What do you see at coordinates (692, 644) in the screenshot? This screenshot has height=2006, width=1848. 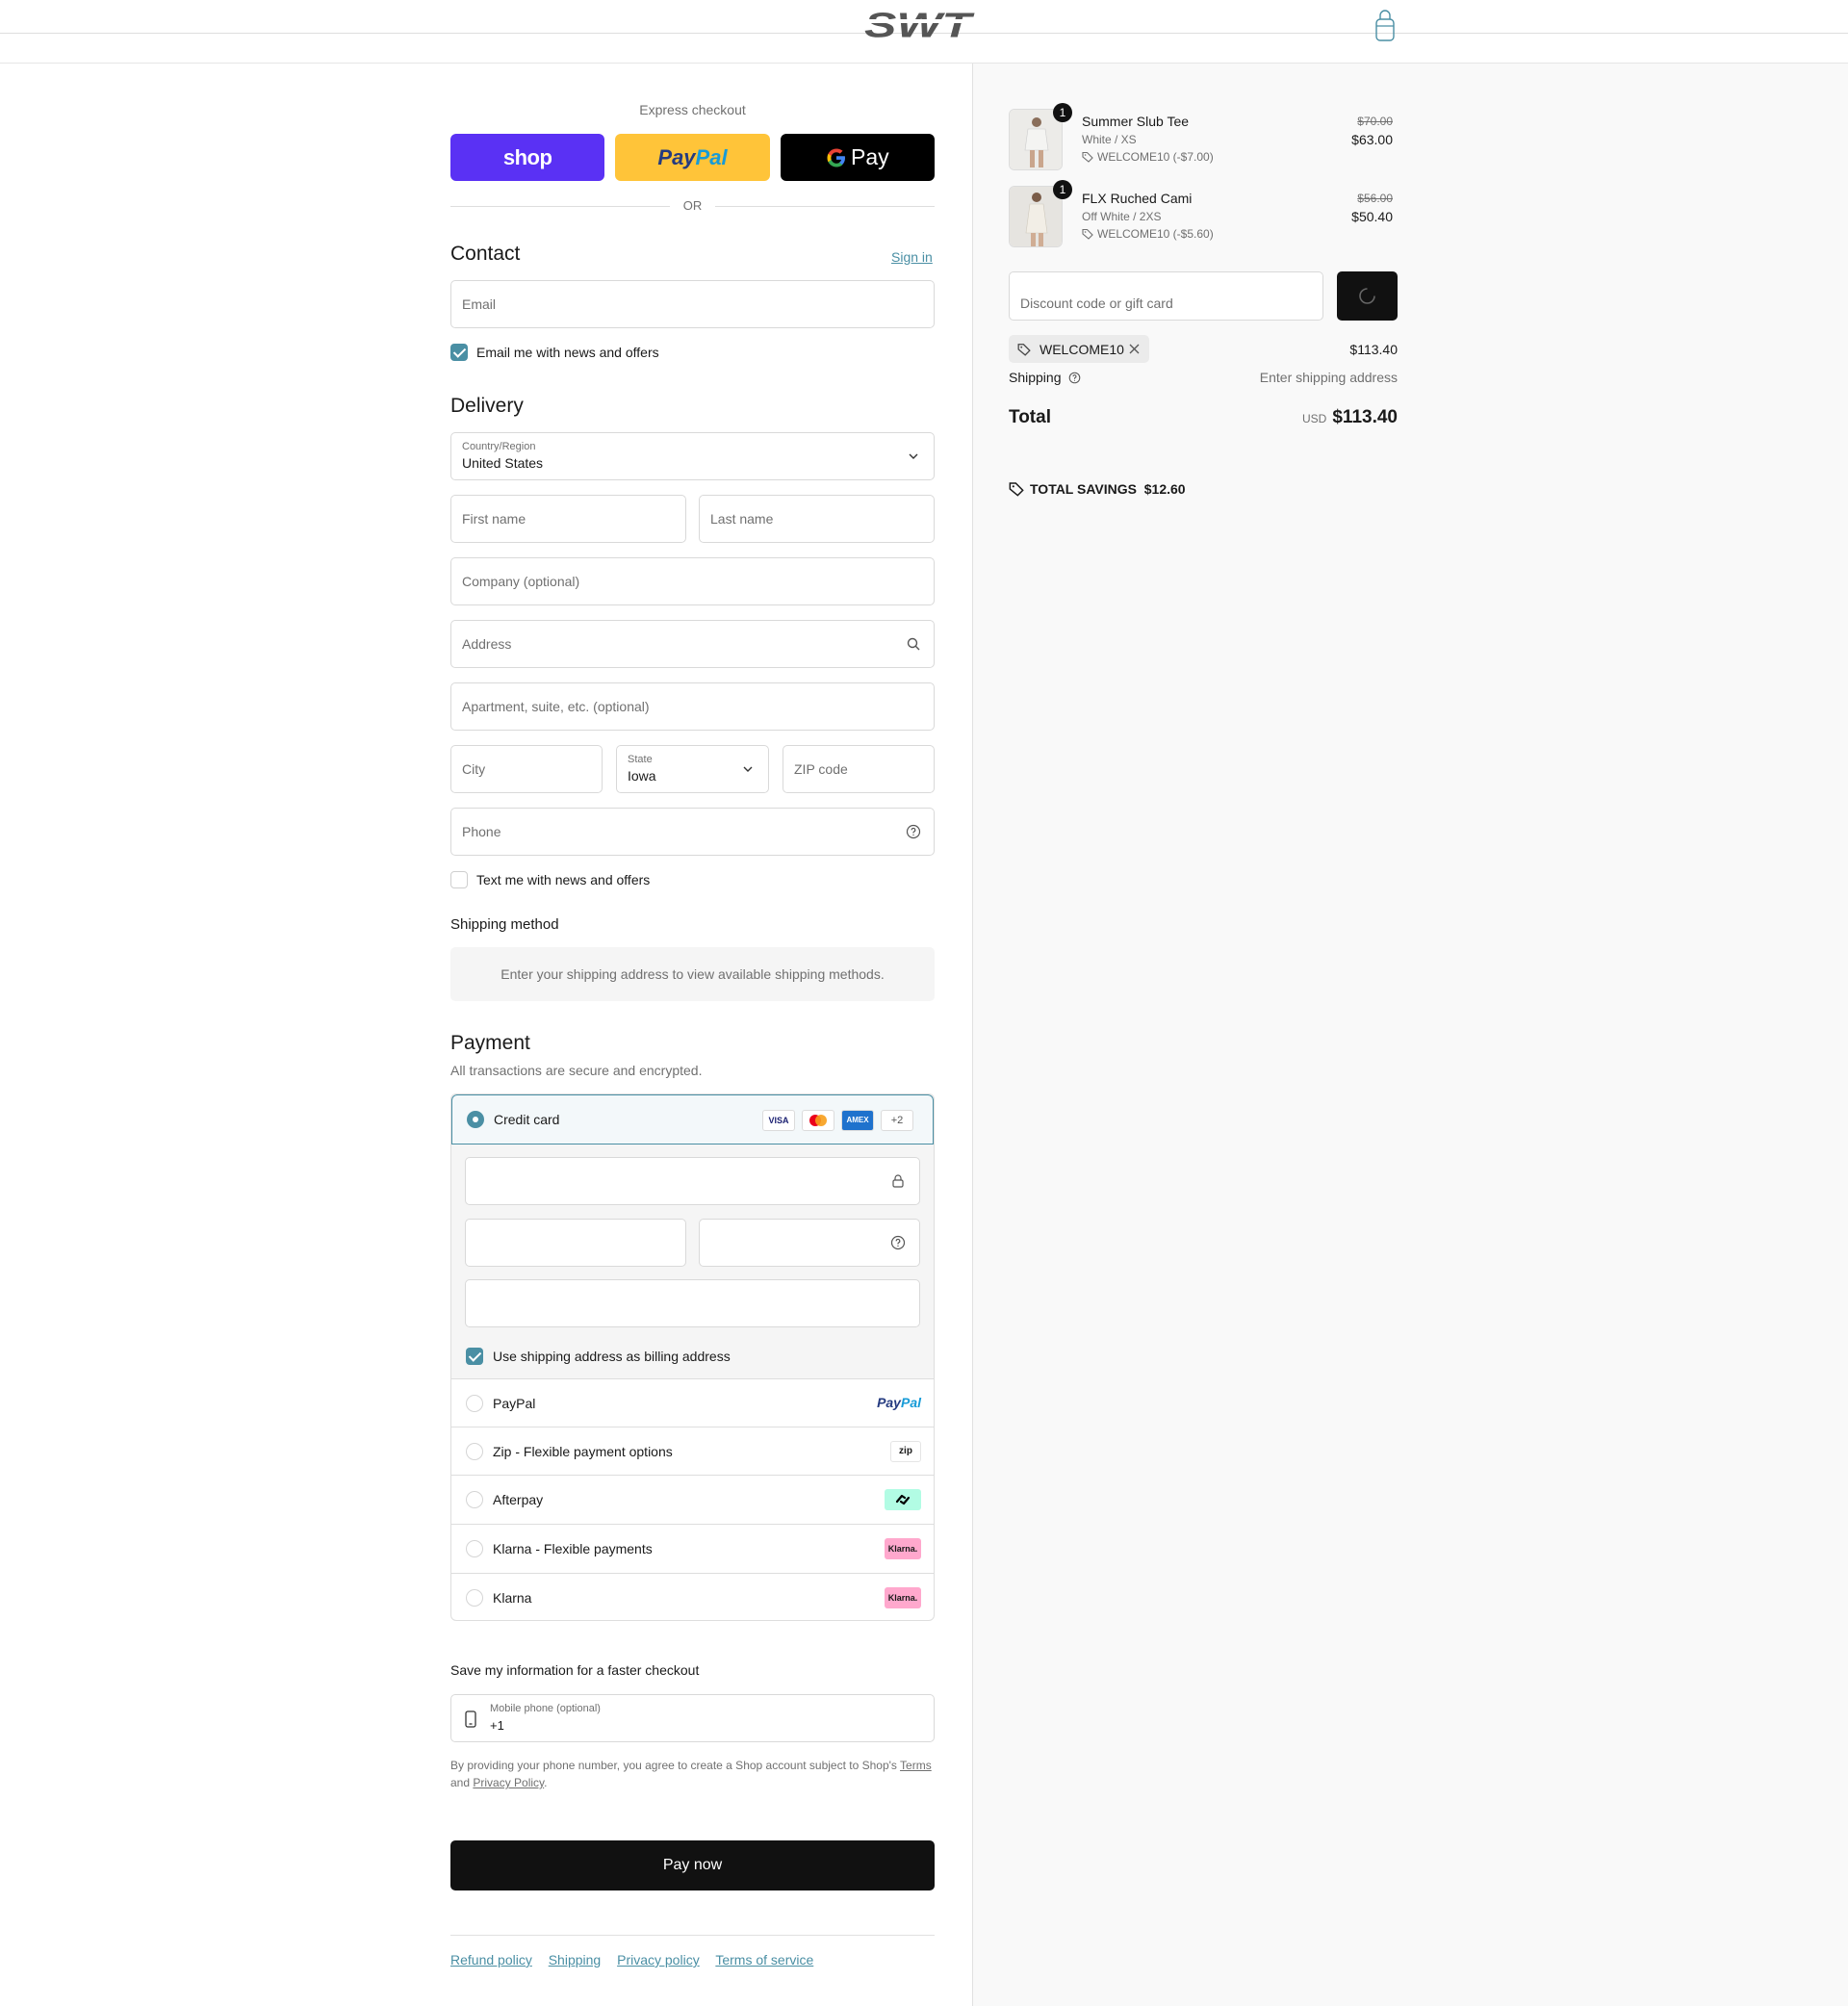 I see `address-field: Address` at bounding box center [692, 644].